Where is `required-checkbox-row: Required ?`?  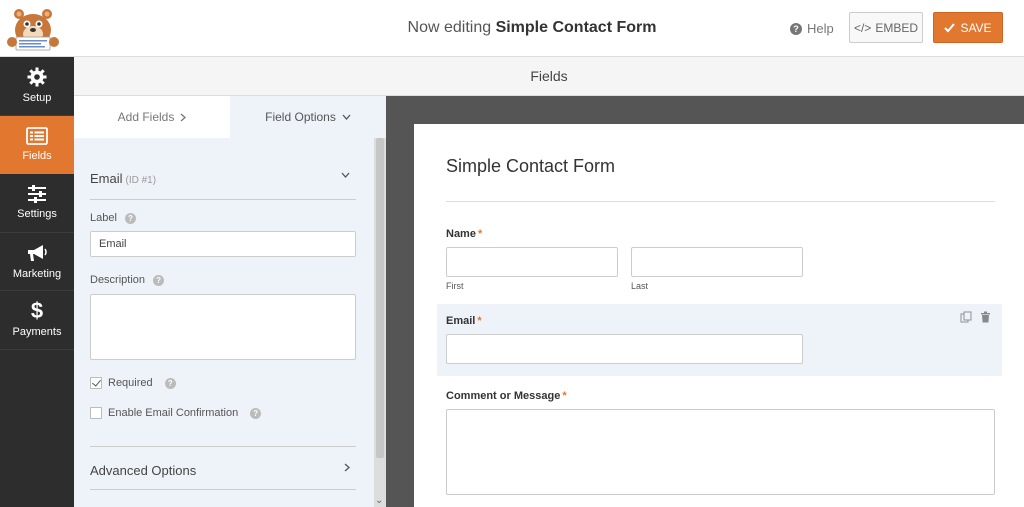 required-checkbox-row: Required ? is located at coordinates (133, 383).